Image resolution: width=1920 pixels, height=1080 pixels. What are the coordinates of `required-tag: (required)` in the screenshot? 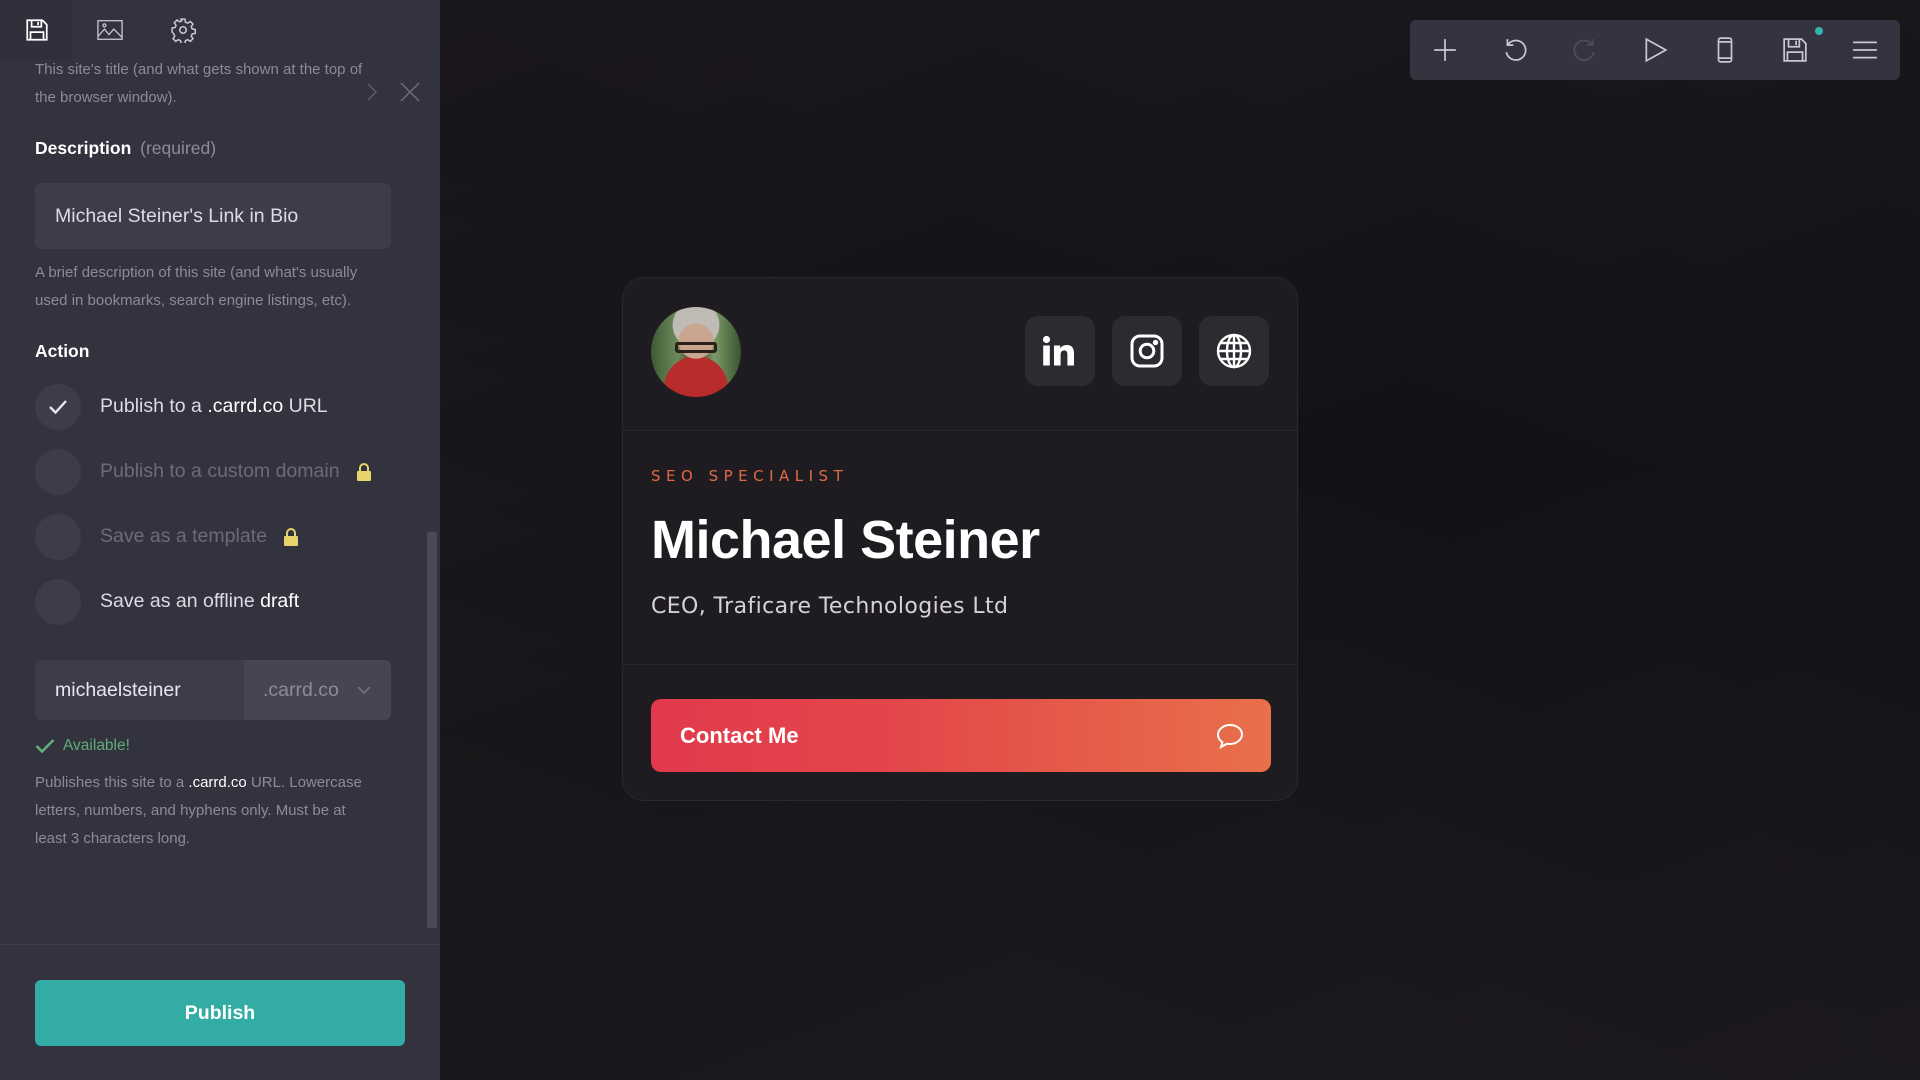 It's located at (178, 148).